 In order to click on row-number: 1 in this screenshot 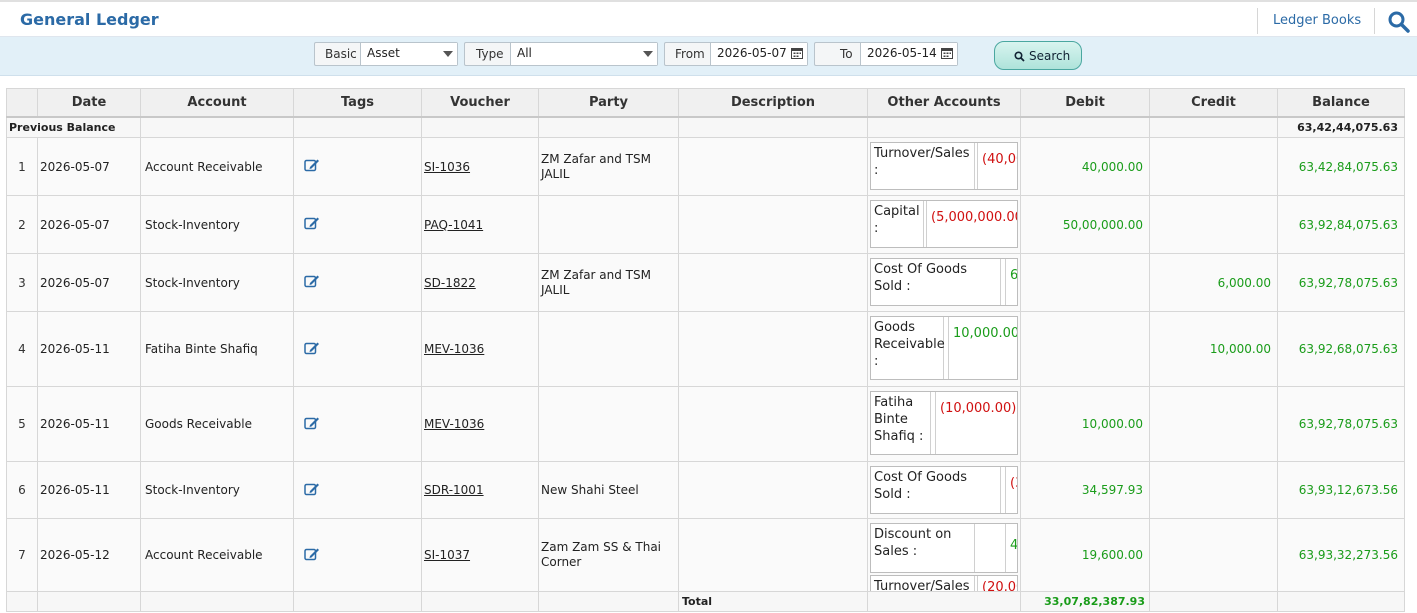, I will do `click(22, 166)`.